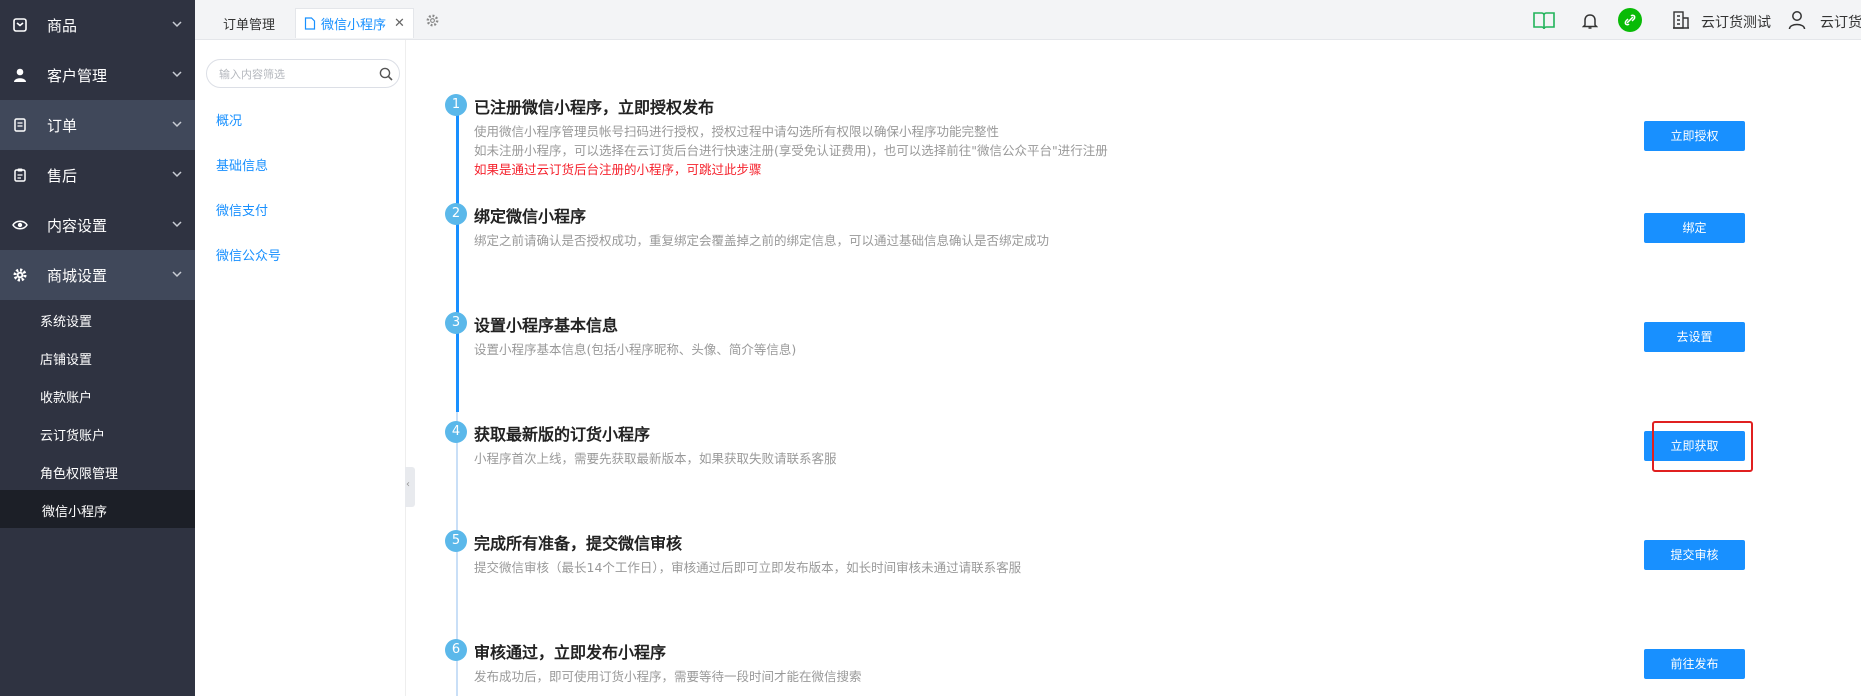  I want to click on step-number: 2, so click(456, 214).